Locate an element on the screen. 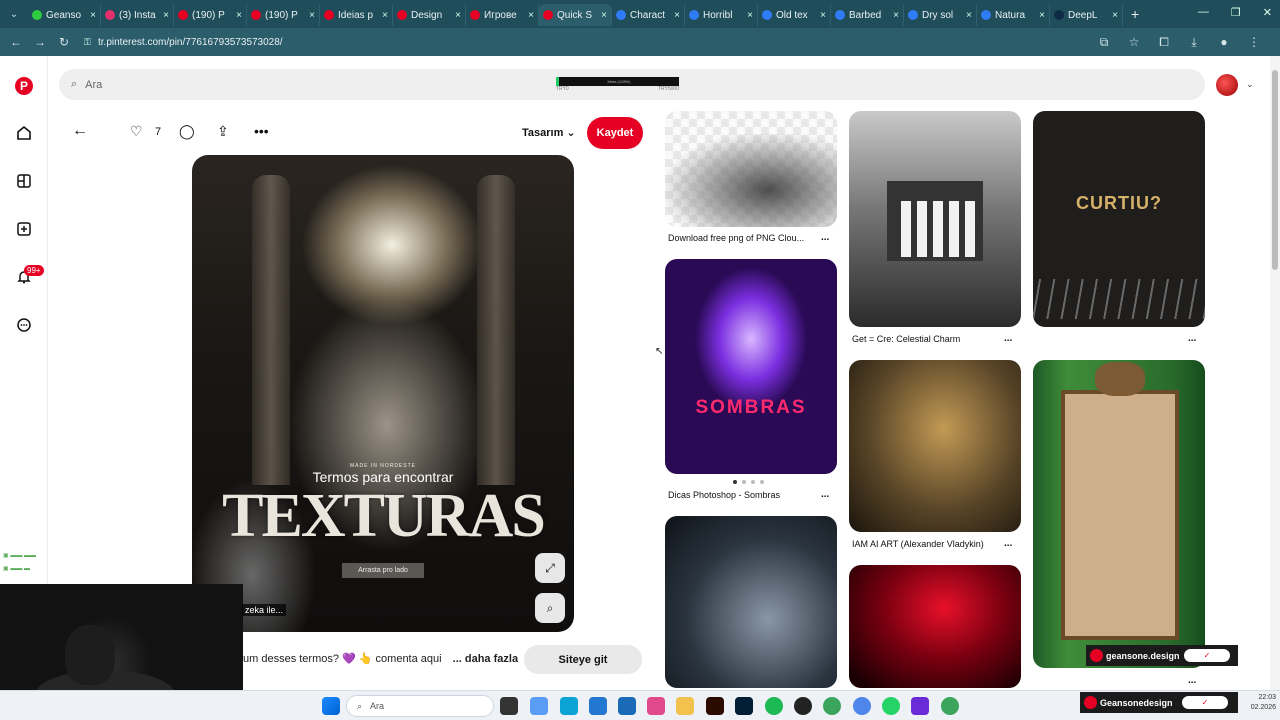 The image size is (1280, 720). bookmark-star-icon: ☆ is located at coordinates (1134, 42).